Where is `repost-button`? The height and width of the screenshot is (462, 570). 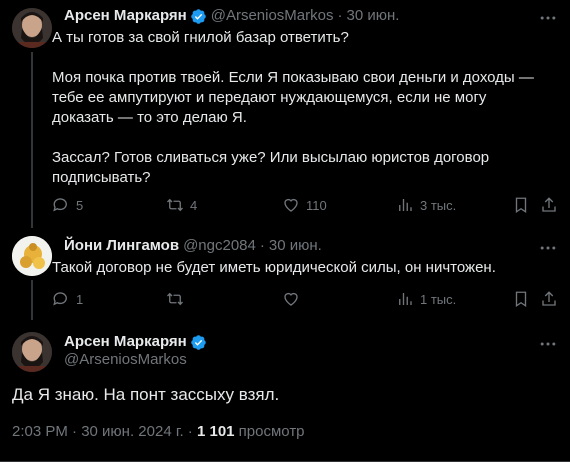 repost-button is located at coordinates (175, 299).